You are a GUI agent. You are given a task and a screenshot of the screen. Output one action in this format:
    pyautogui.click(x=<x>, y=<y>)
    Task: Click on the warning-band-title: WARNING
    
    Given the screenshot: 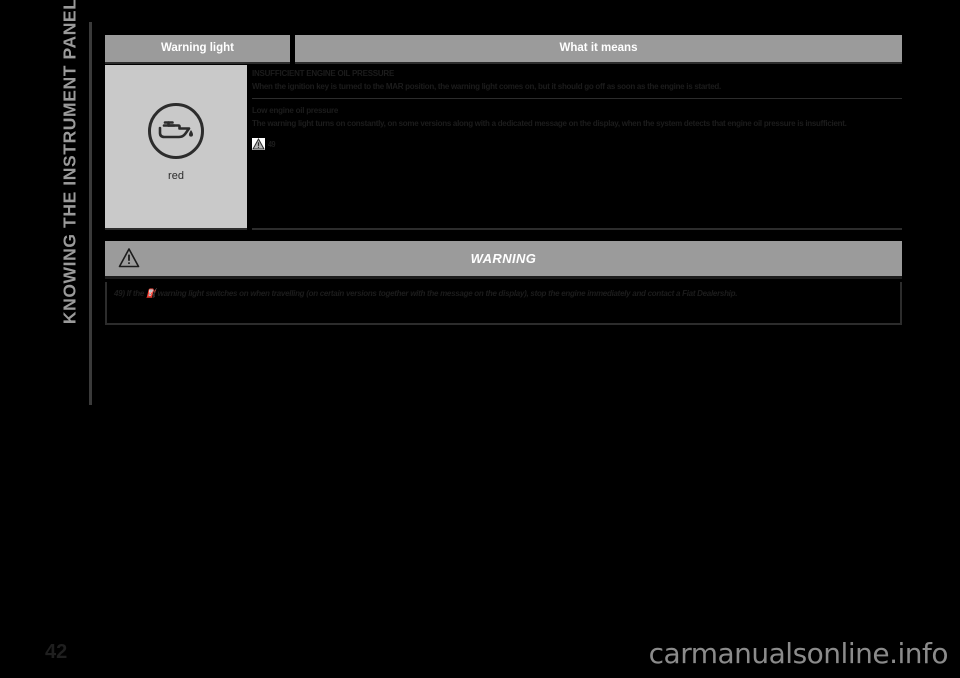 What is the action you would take?
    pyautogui.click(x=503, y=258)
    